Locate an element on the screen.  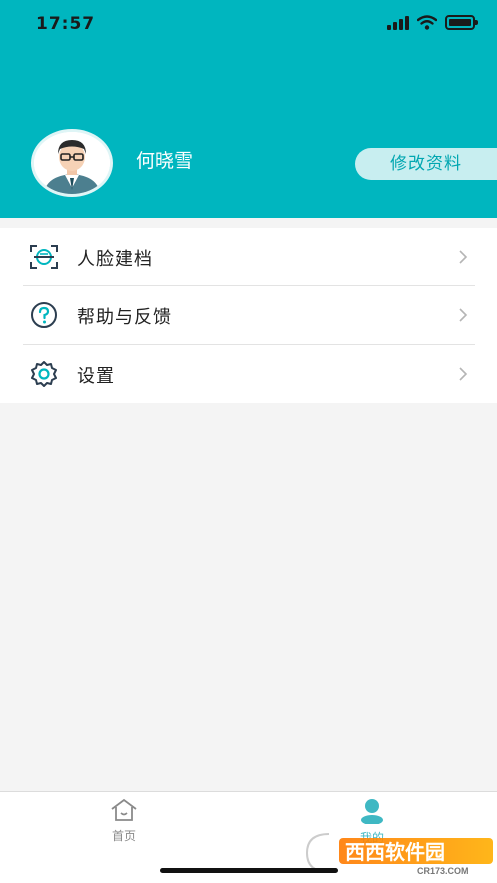
person-icon is located at coordinates (372, 812).